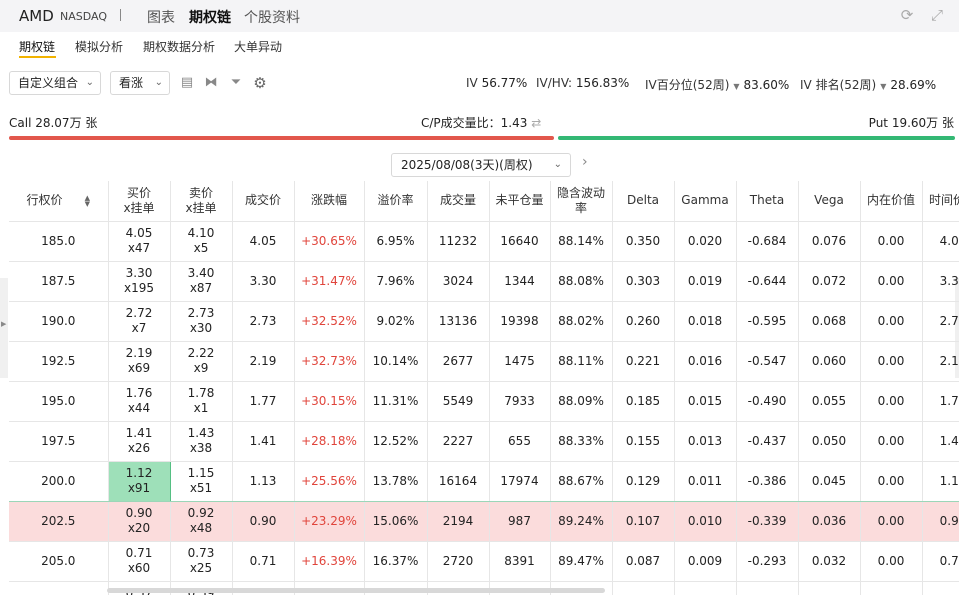 The width and height of the screenshot is (959, 595). Describe the element at coordinates (211, 83) in the screenshot. I see `split-view-icon: ⧓` at that location.